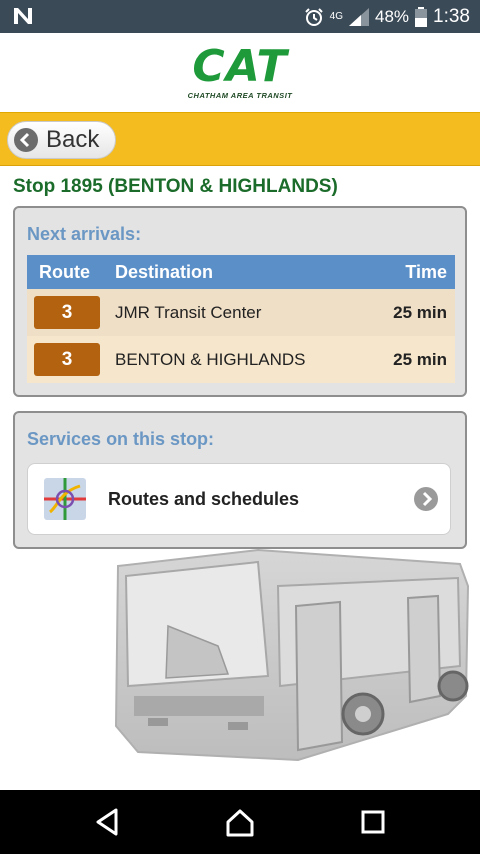 The height and width of the screenshot is (854, 480). I want to click on routes-and-schedules-label: Routes and schedules, so click(204, 499).